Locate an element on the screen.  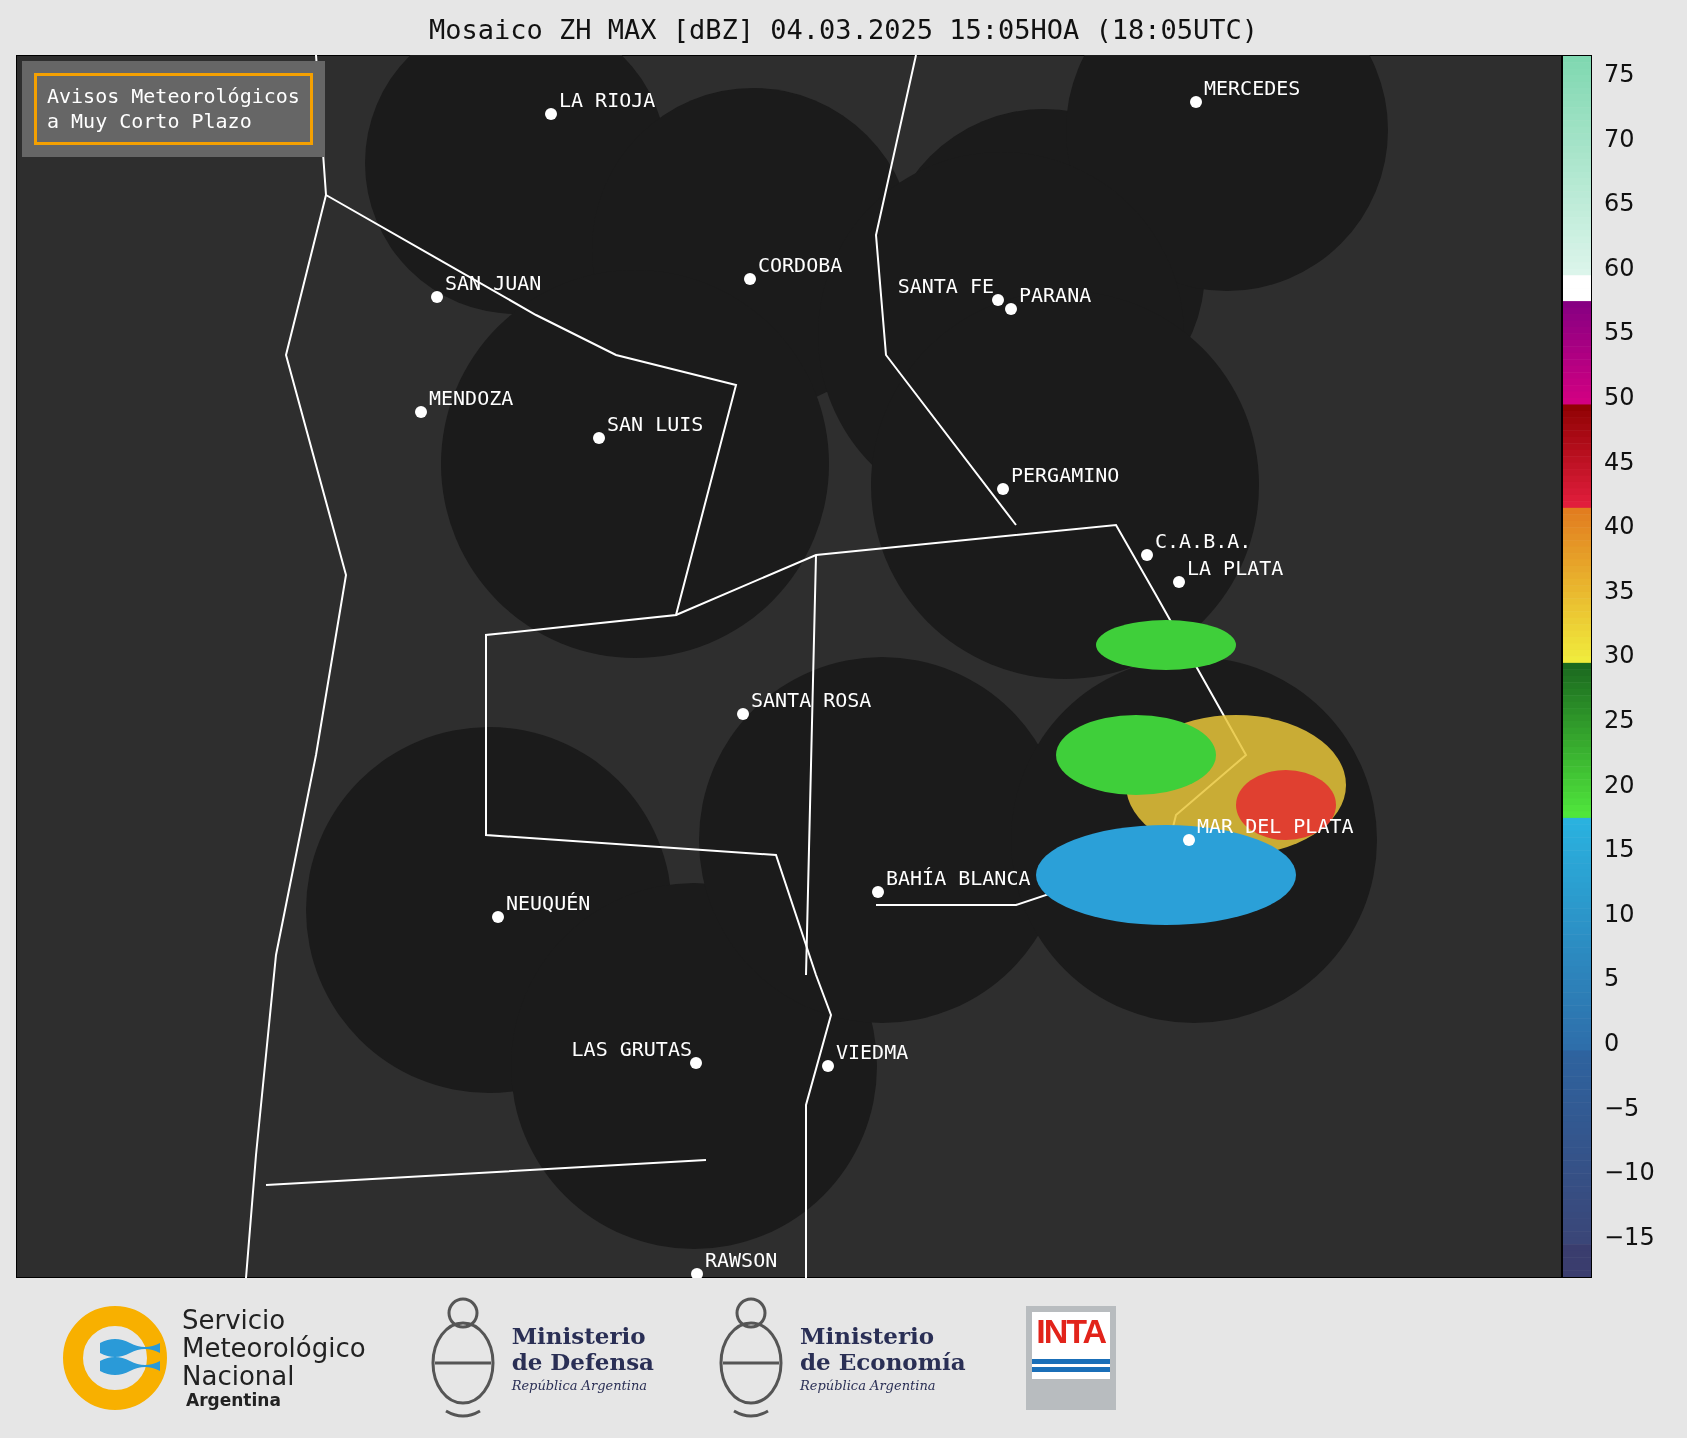
city-label: C.A.B.A. is located at coordinates (1203, 541).